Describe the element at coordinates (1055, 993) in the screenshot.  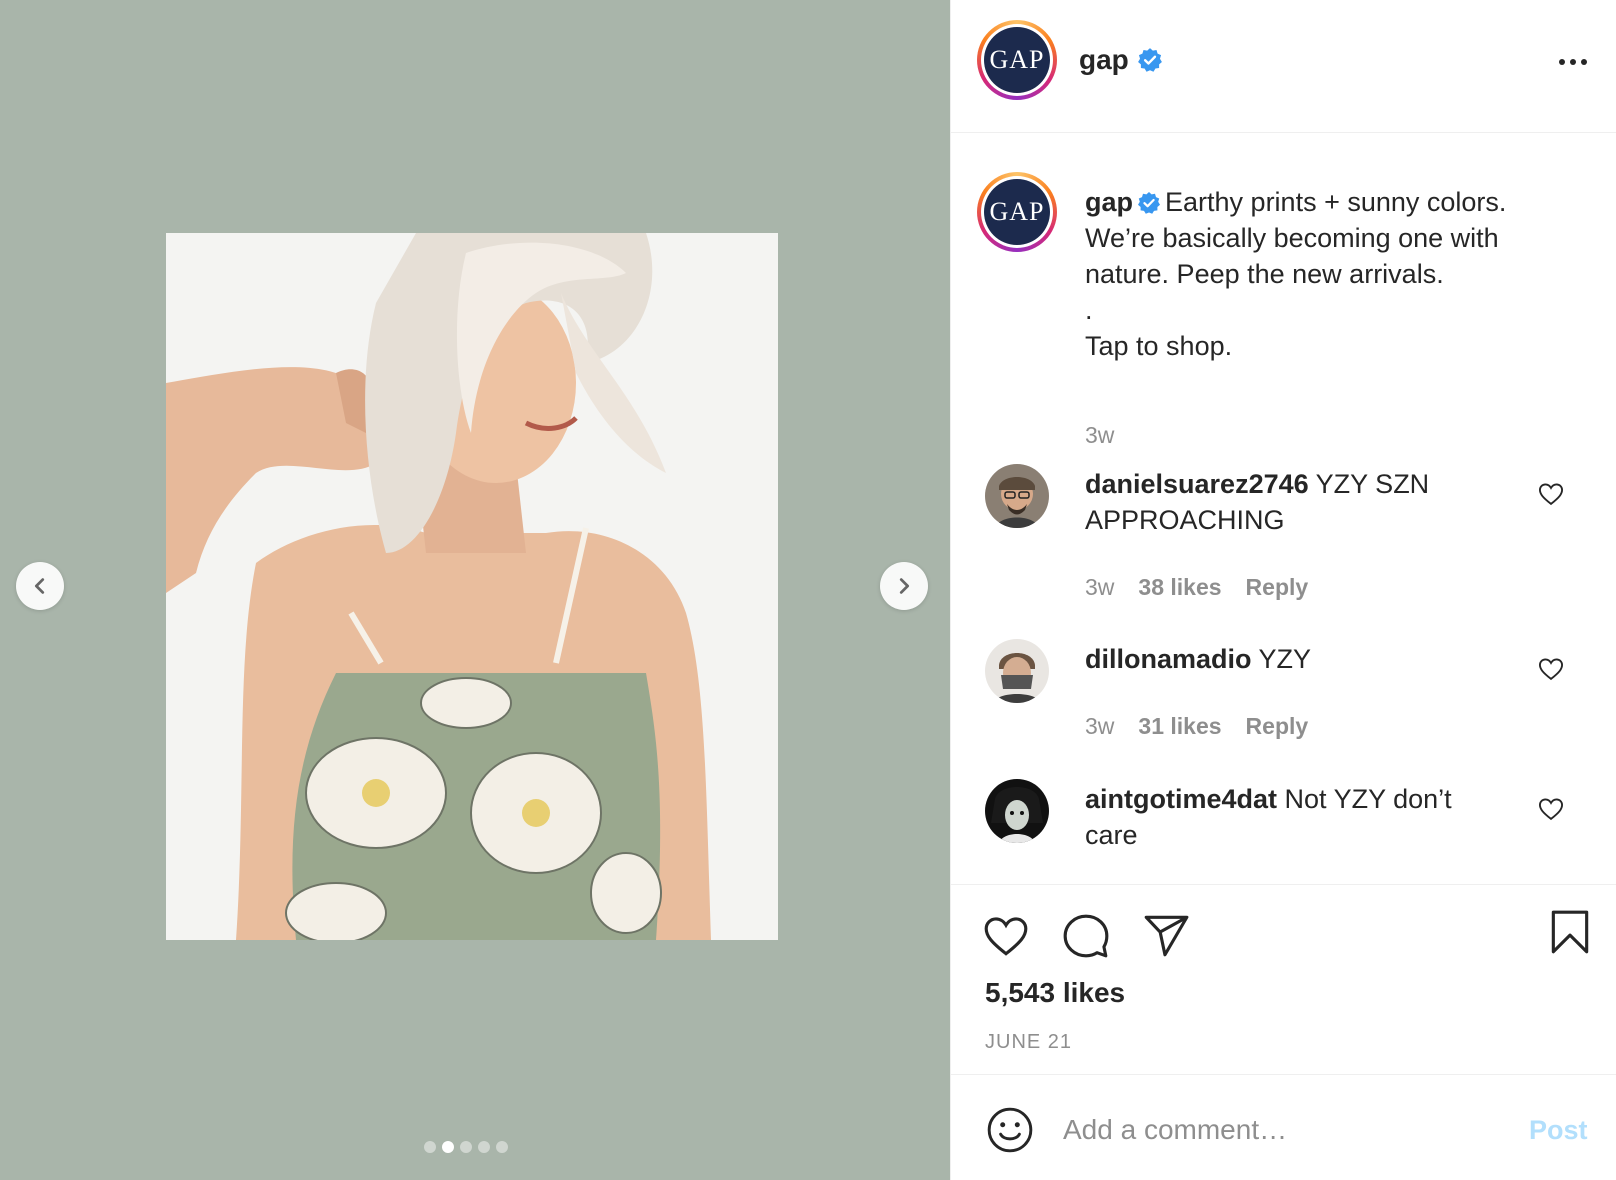
I see `likes-count: 5,543 likes` at that location.